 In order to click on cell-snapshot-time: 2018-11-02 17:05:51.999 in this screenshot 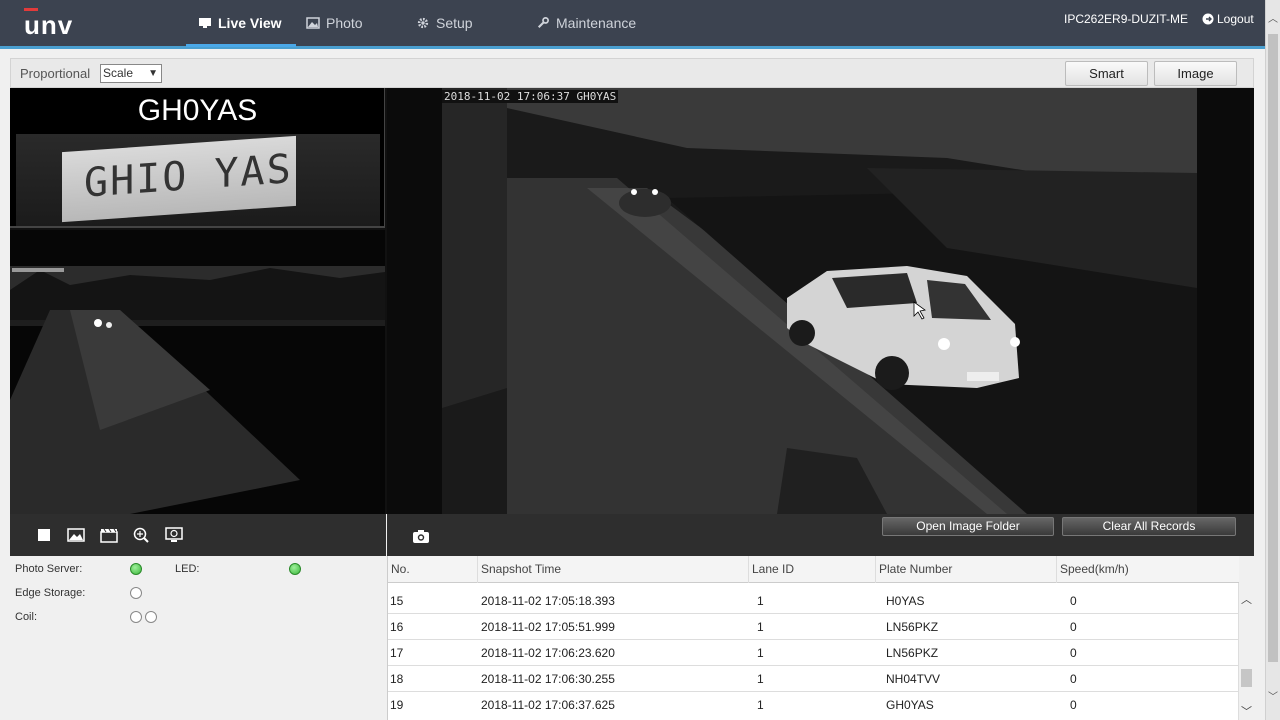, I will do `click(548, 627)`.